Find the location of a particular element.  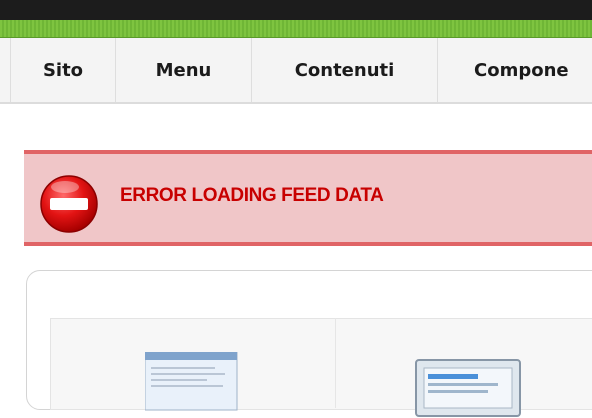

top-header-bar is located at coordinates (296, 10).